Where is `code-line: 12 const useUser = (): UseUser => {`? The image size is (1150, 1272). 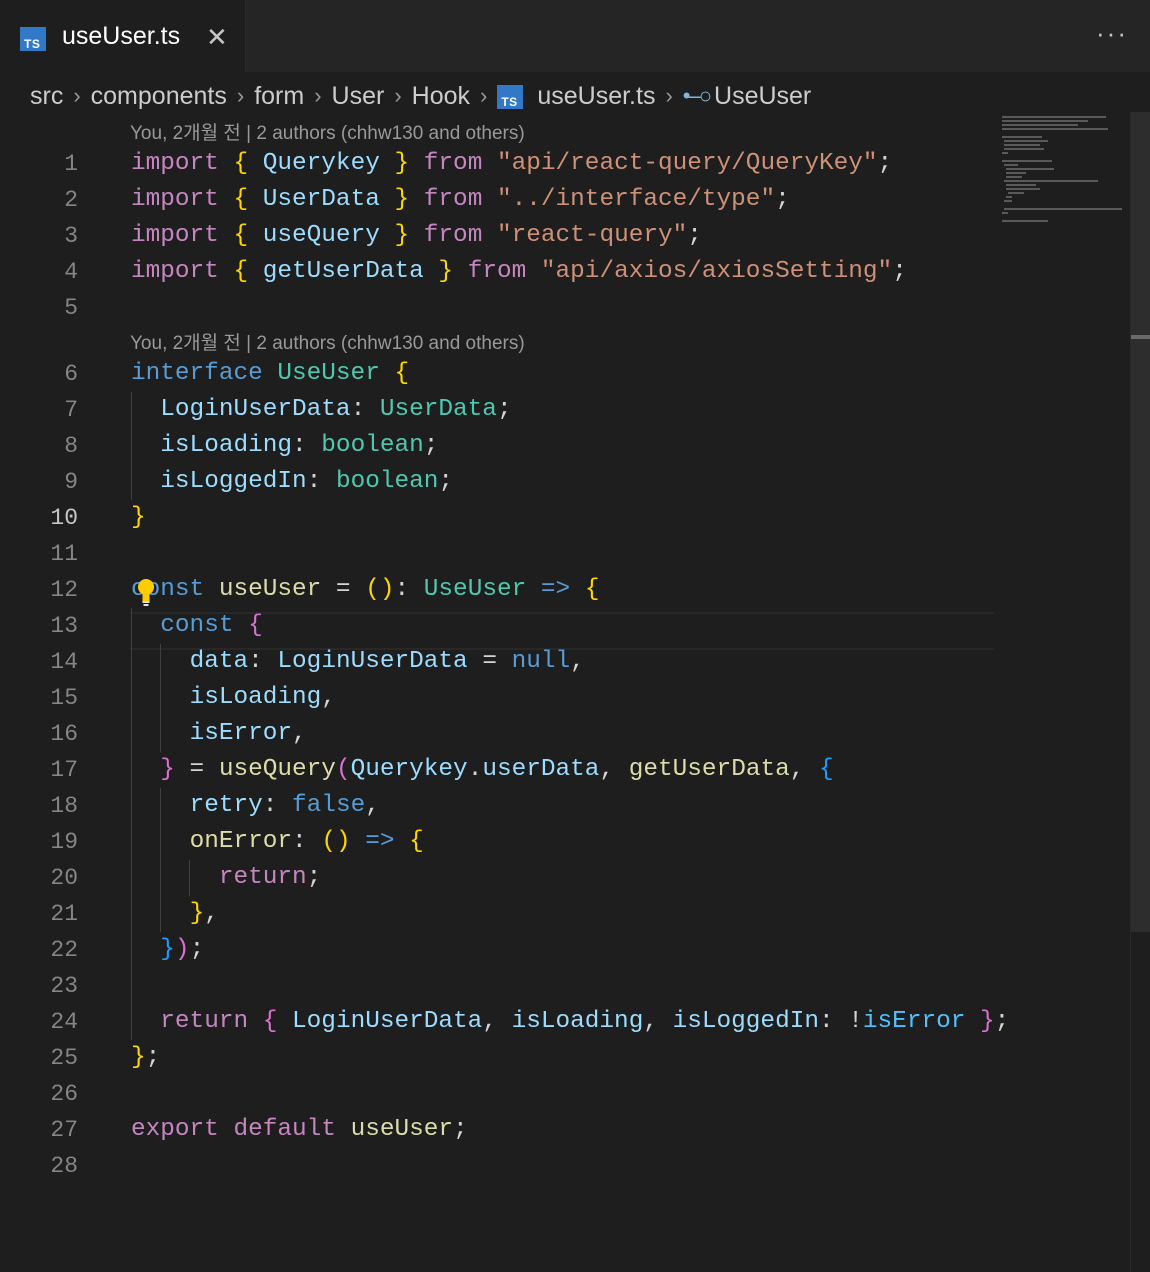
code-line: 12 const useUser = (): UseUser => { is located at coordinates (565, 590).